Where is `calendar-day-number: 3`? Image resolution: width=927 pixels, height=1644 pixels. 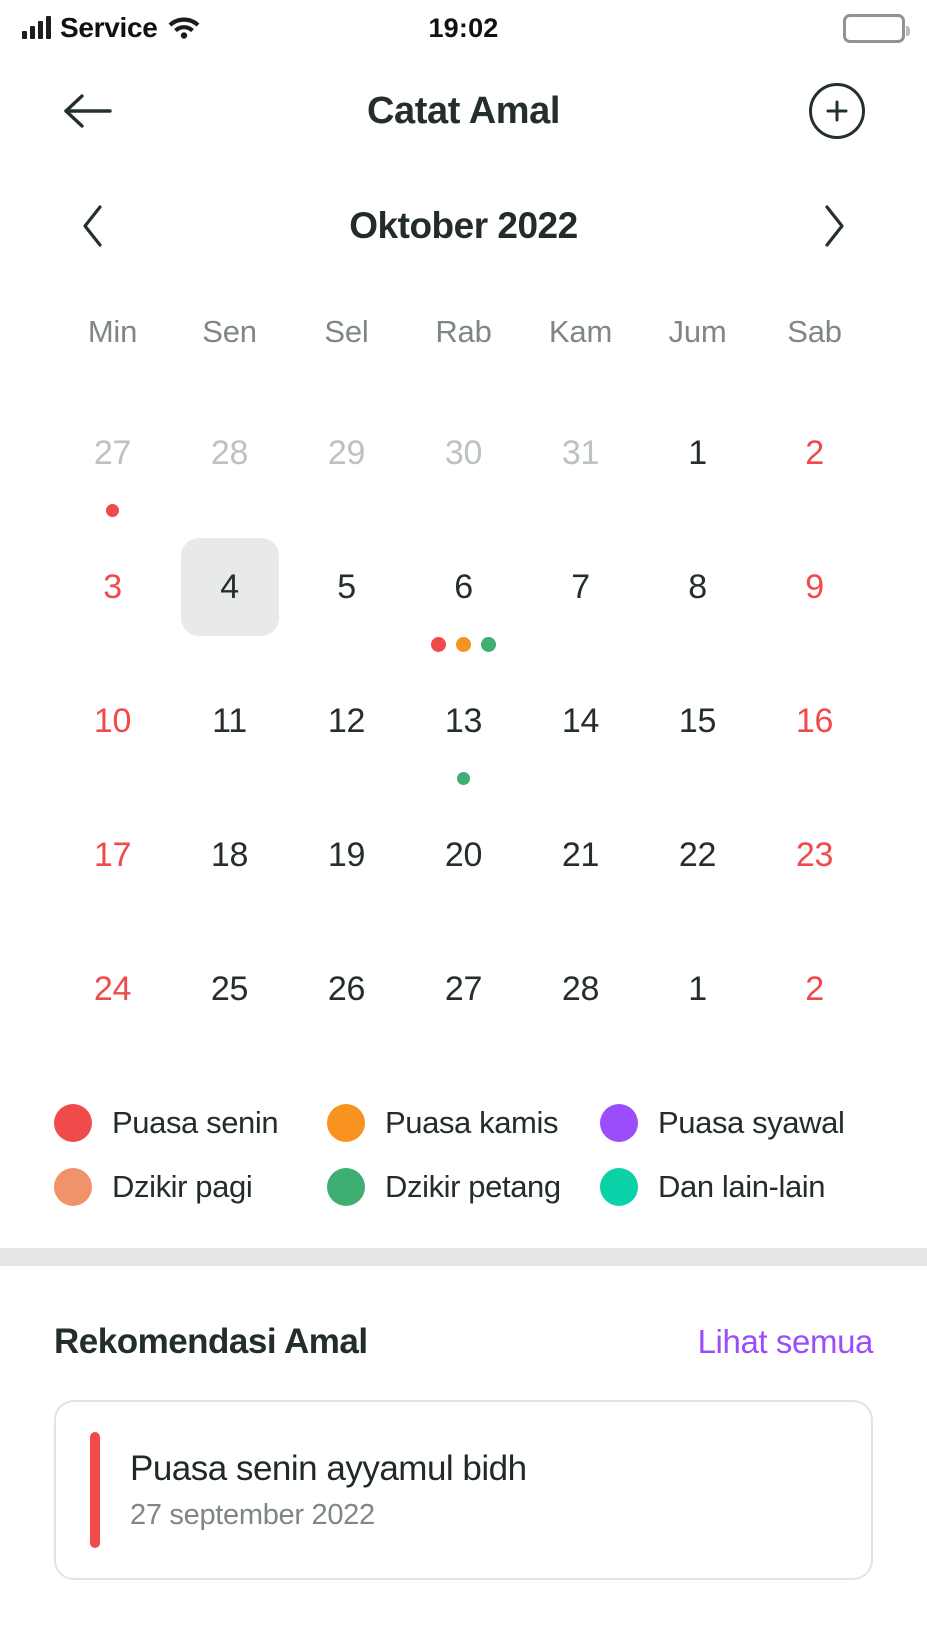 calendar-day-number: 3 is located at coordinates (112, 587).